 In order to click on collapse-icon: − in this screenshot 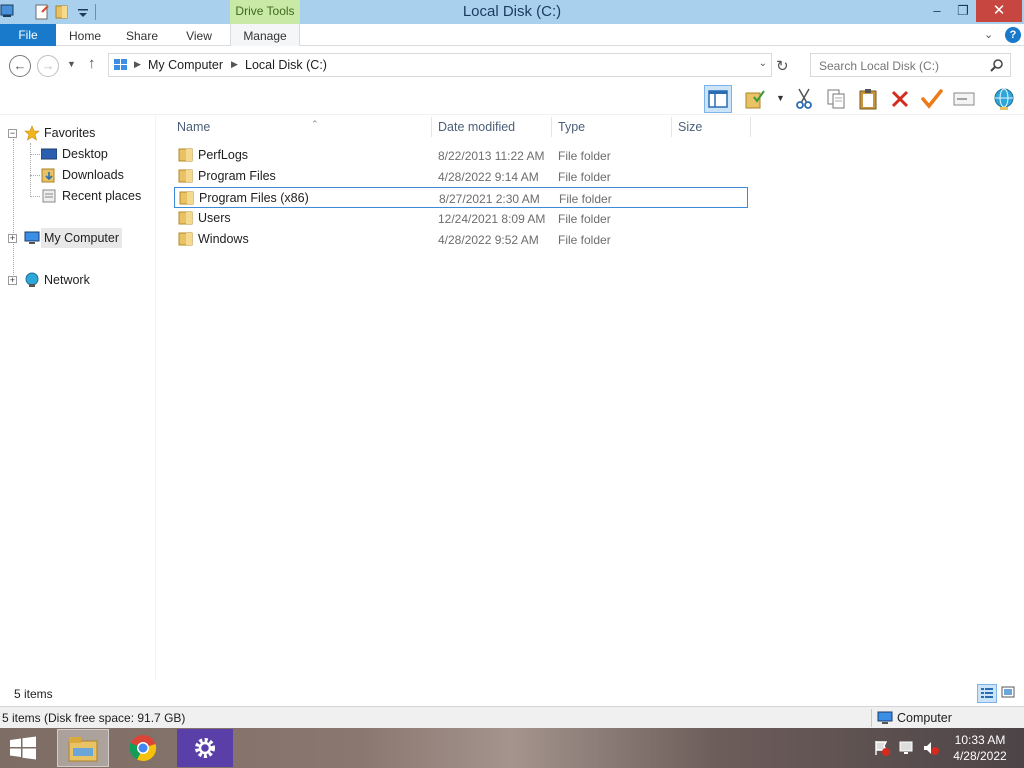, I will do `click(12, 133)`.